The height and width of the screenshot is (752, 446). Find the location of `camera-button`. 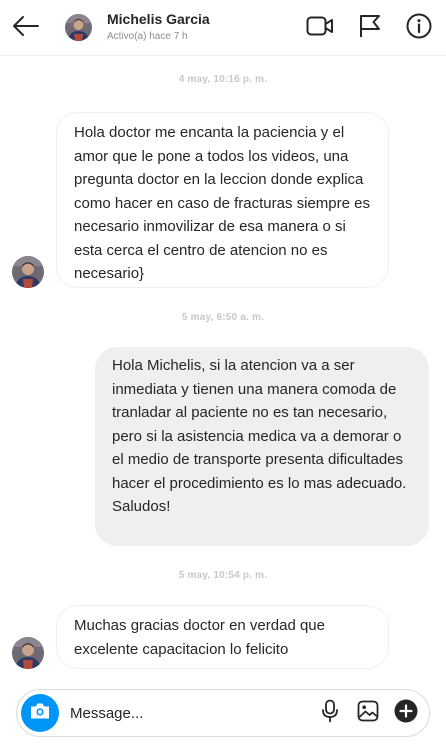

camera-button is located at coordinates (40, 713).